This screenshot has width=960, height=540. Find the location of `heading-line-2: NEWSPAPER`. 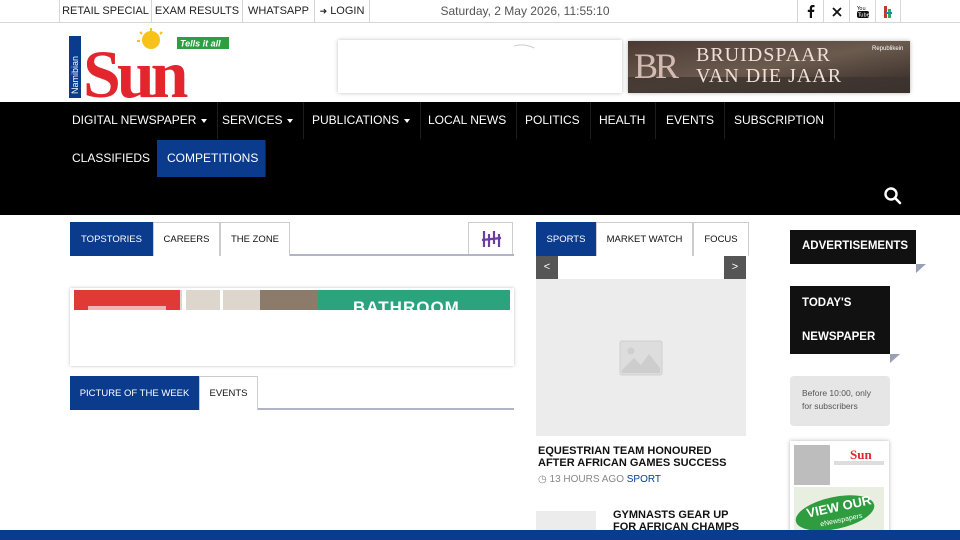

heading-line-2: NEWSPAPER is located at coordinates (839, 337).